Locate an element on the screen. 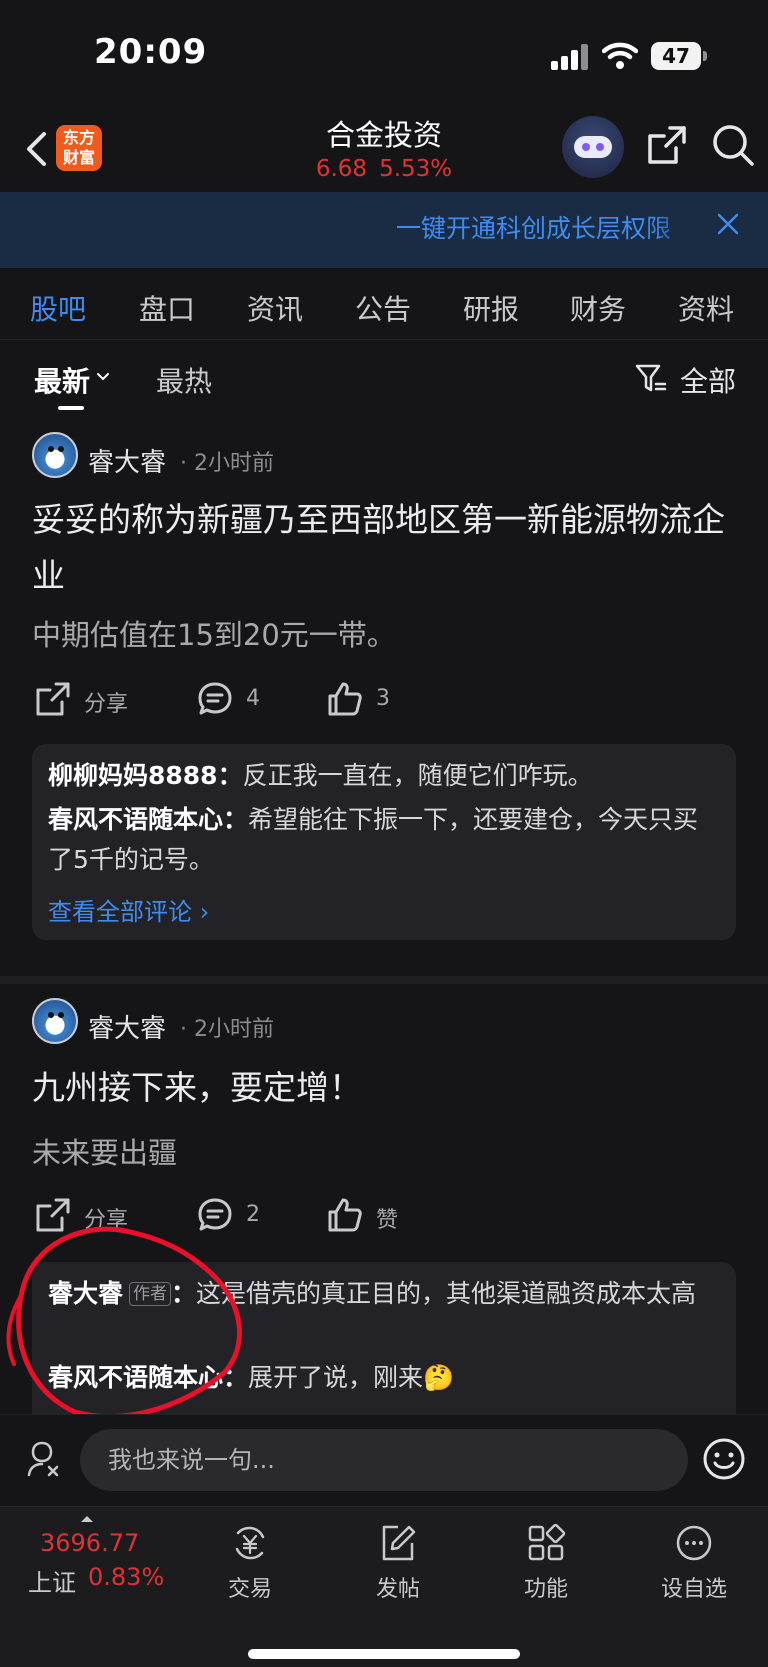  status-time: 20:09 is located at coordinates (151, 52).